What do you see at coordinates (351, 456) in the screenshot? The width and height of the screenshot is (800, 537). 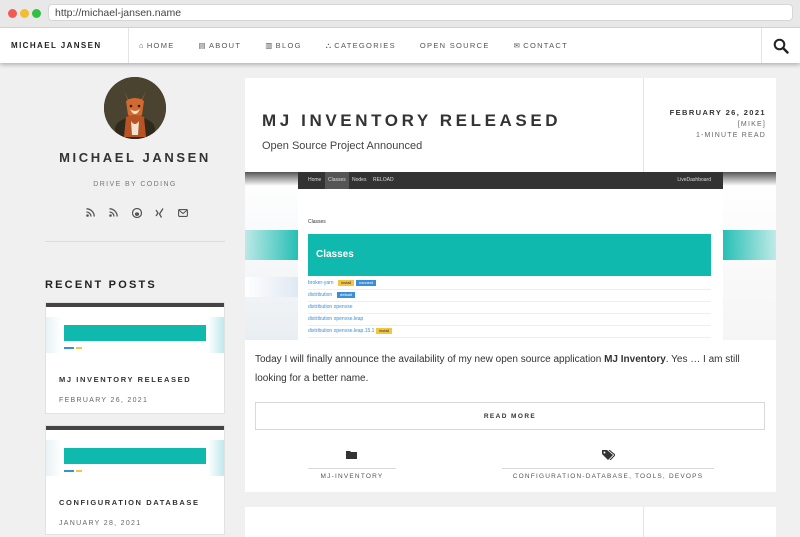 I see `folder-icon` at bounding box center [351, 456].